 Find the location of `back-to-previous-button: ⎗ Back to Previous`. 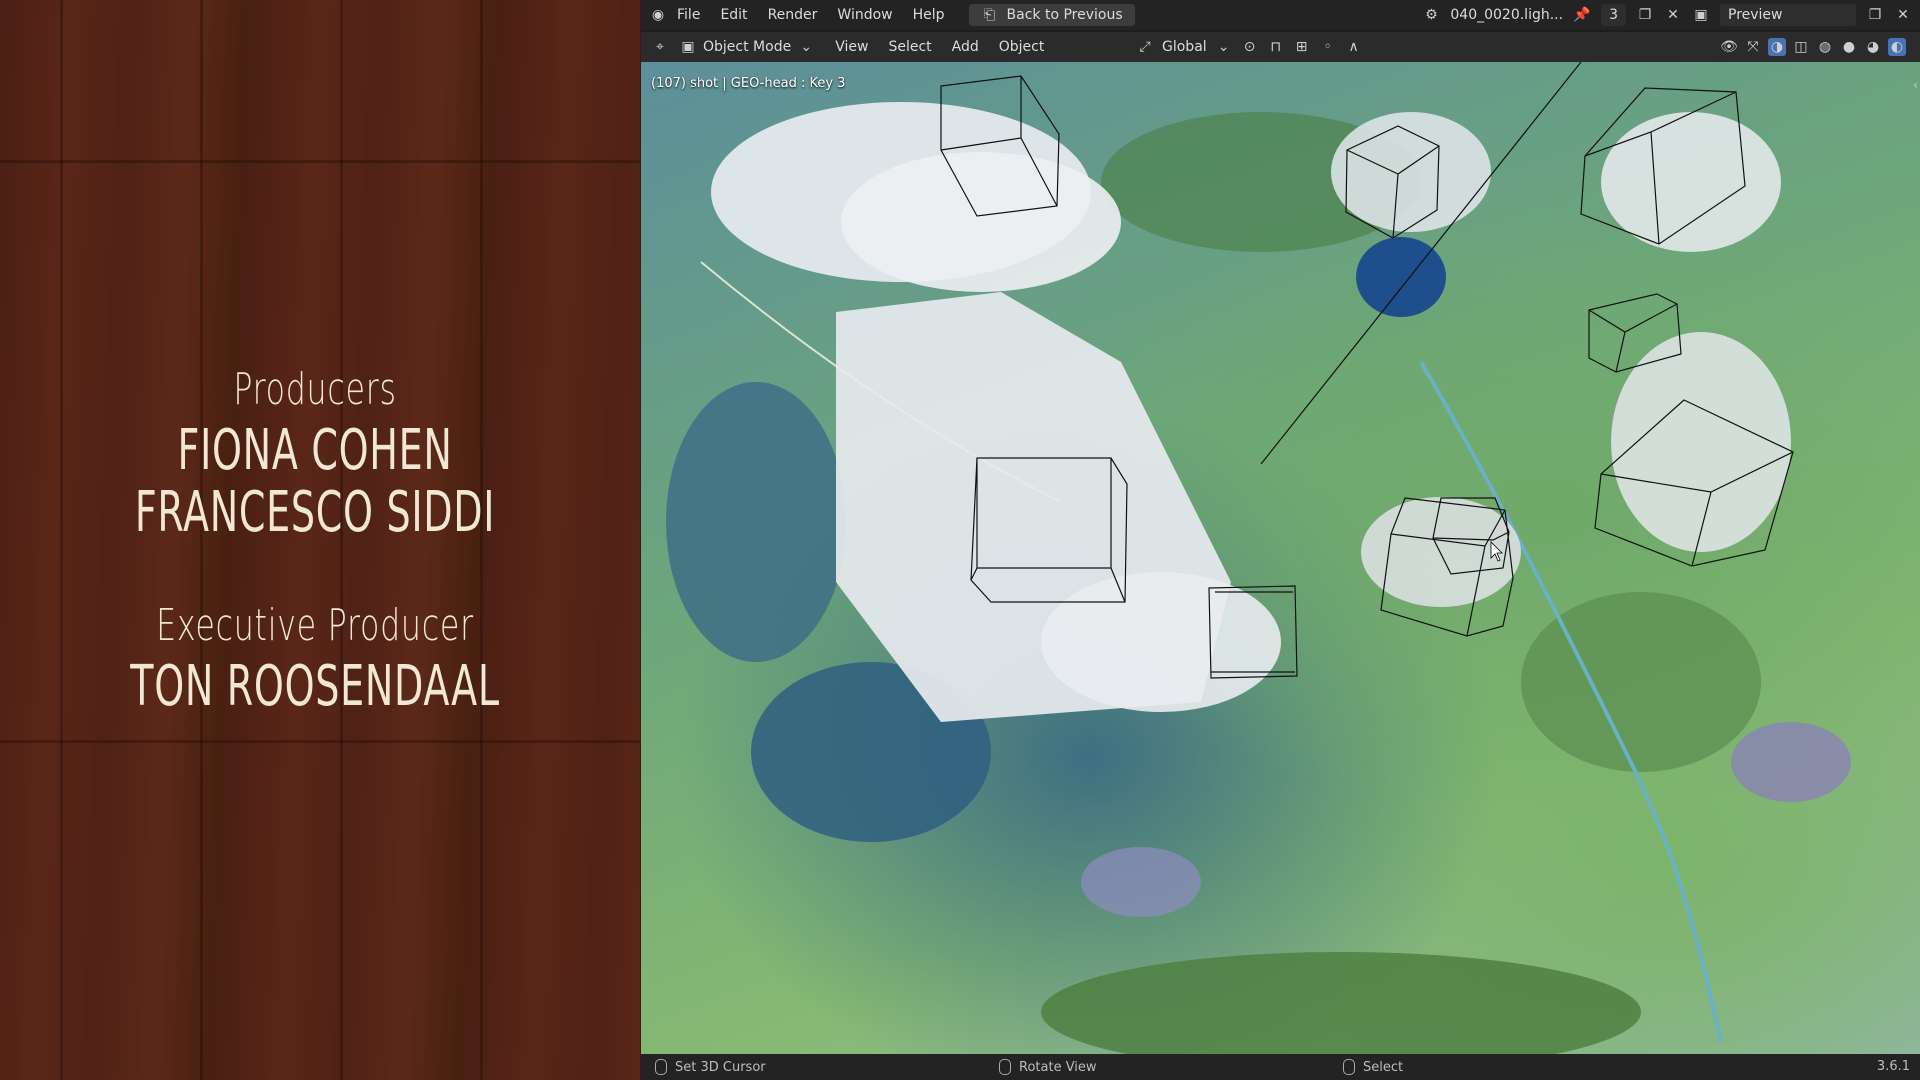

back-to-previous-button: ⎗ Back to Previous is located at coordinates (1051, 15).